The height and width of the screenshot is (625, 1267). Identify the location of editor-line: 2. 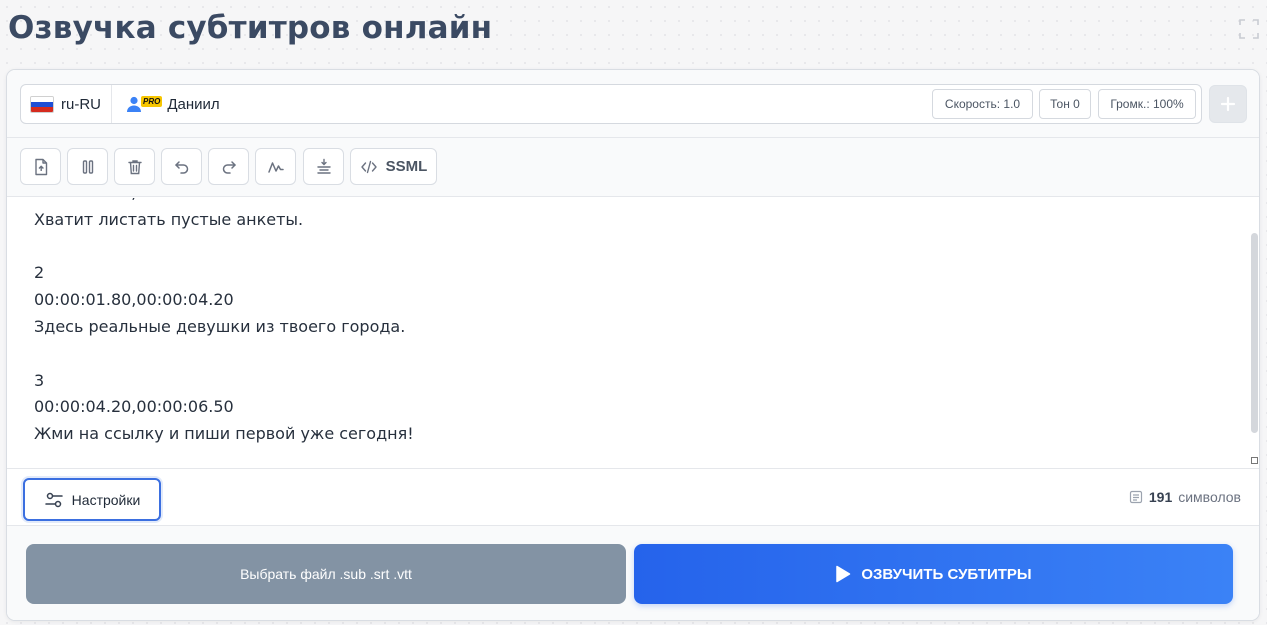
(39, 273).